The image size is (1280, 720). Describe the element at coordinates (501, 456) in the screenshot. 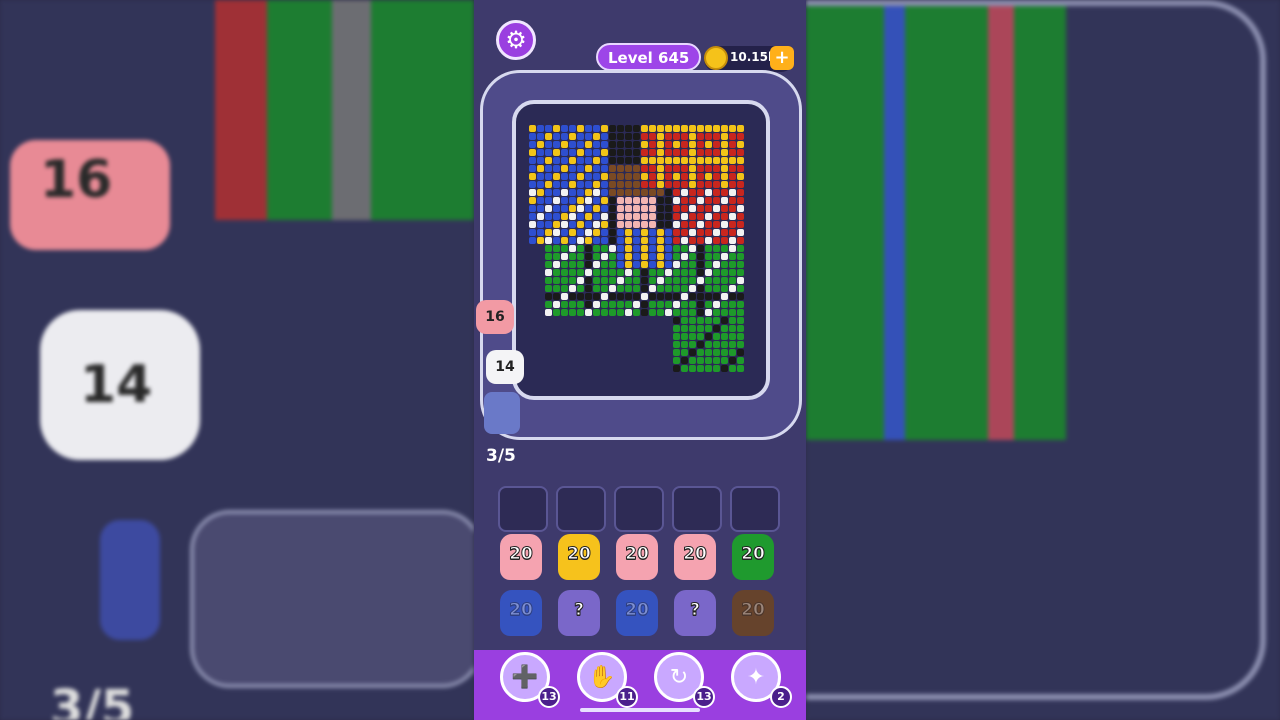

I see `queue-counter: 3/5` at that location.